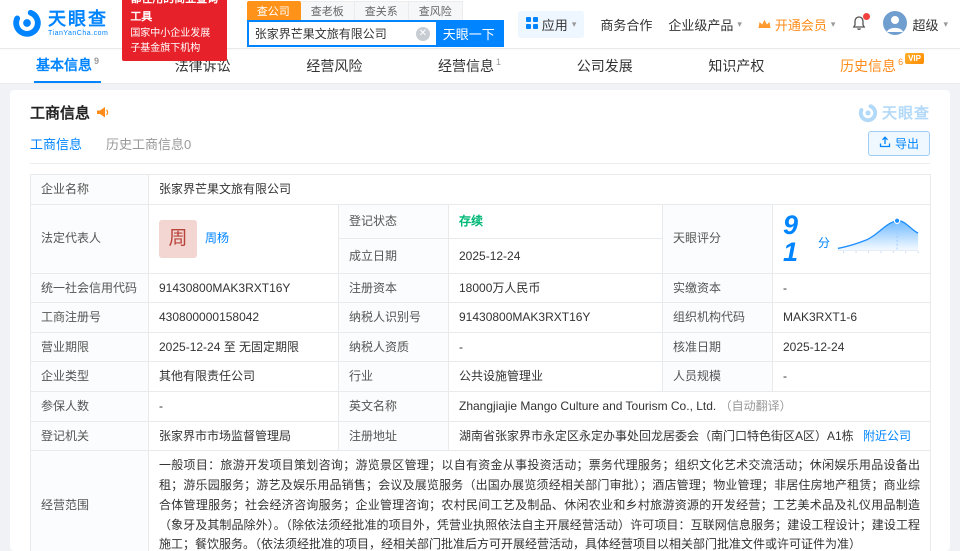 This screenshot has width=960, height=551. I want to click on table-row: 企业名称 张家界芒果文旅有限公司, so click(481, 189).